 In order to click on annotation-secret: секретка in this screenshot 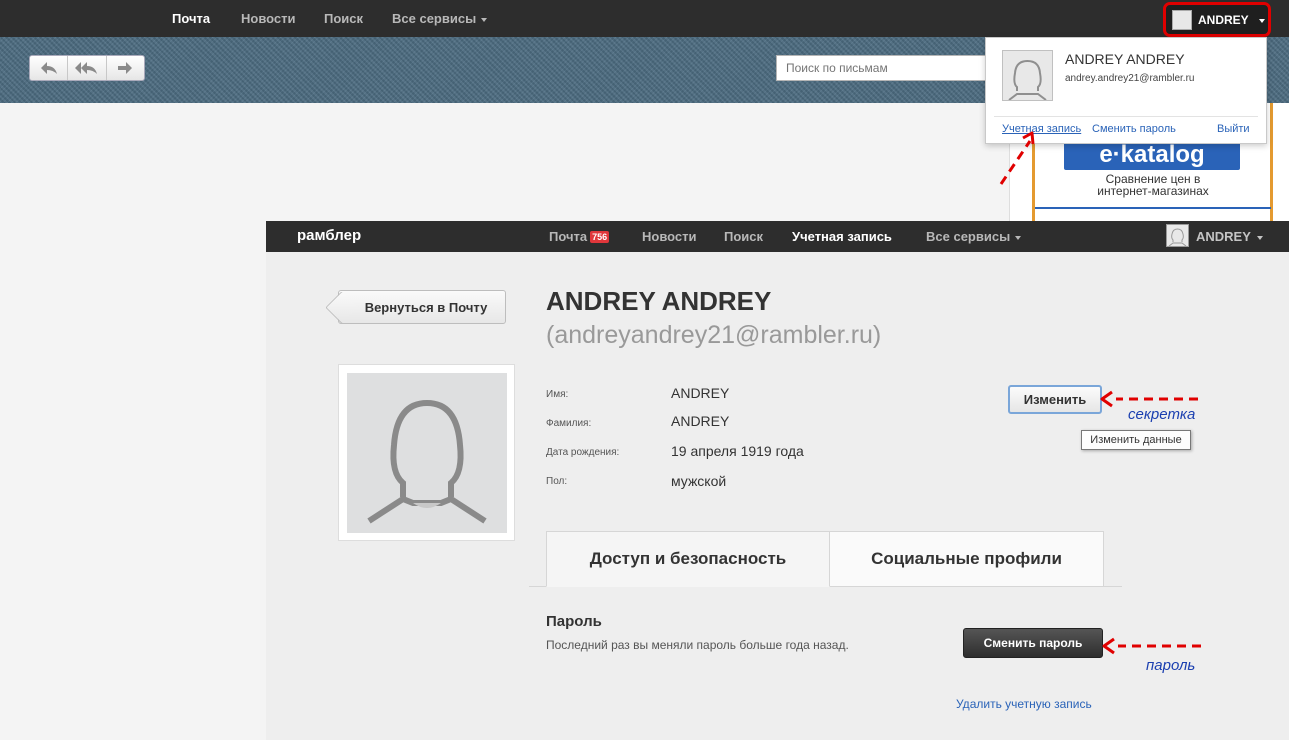, I will do `click(1162, 414)`.